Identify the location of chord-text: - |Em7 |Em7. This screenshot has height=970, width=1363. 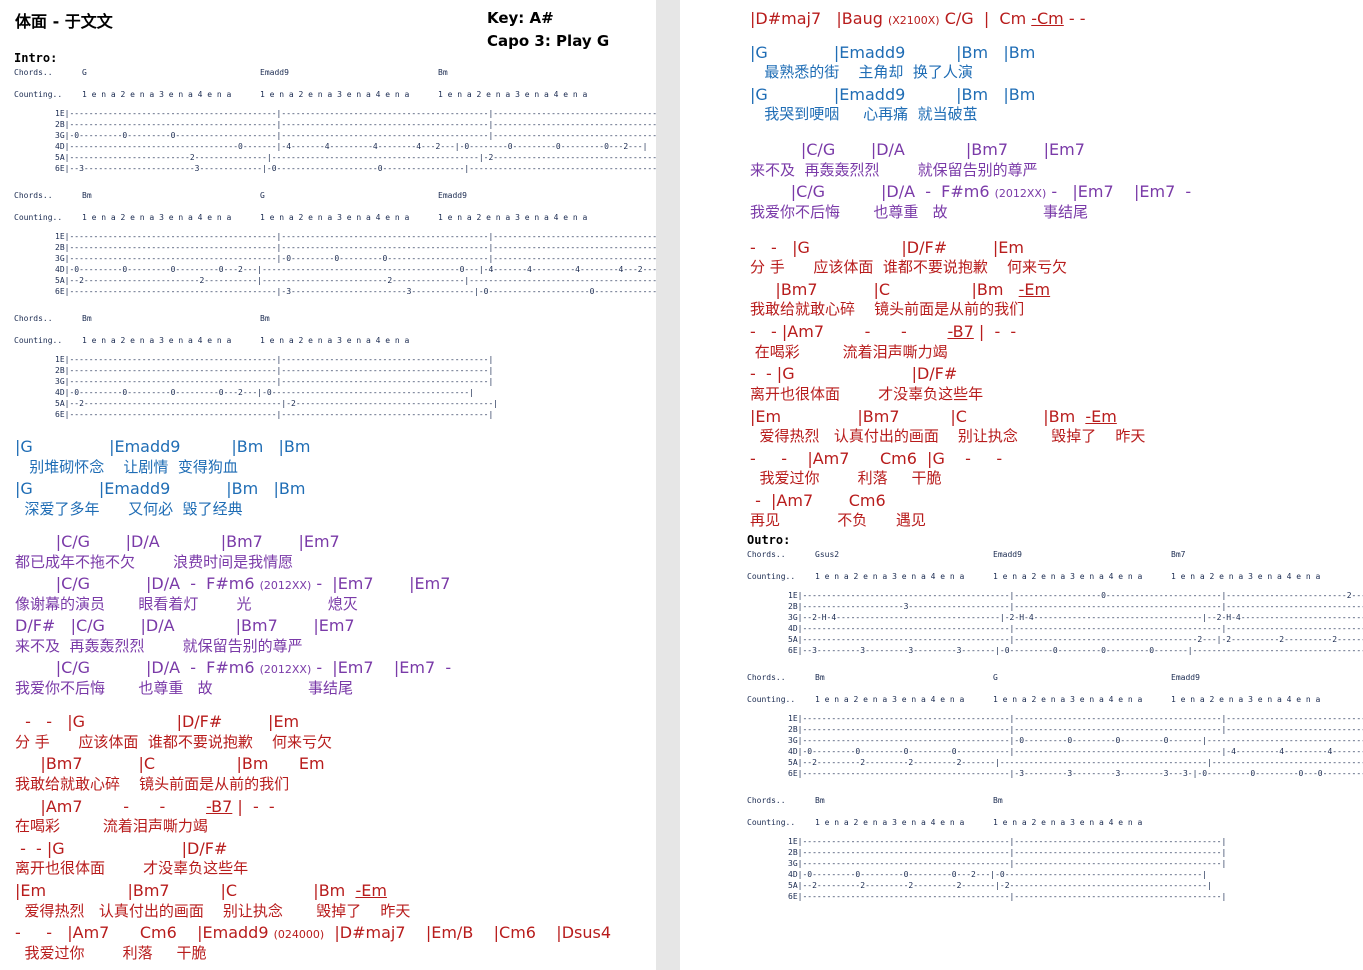
(381, 583).